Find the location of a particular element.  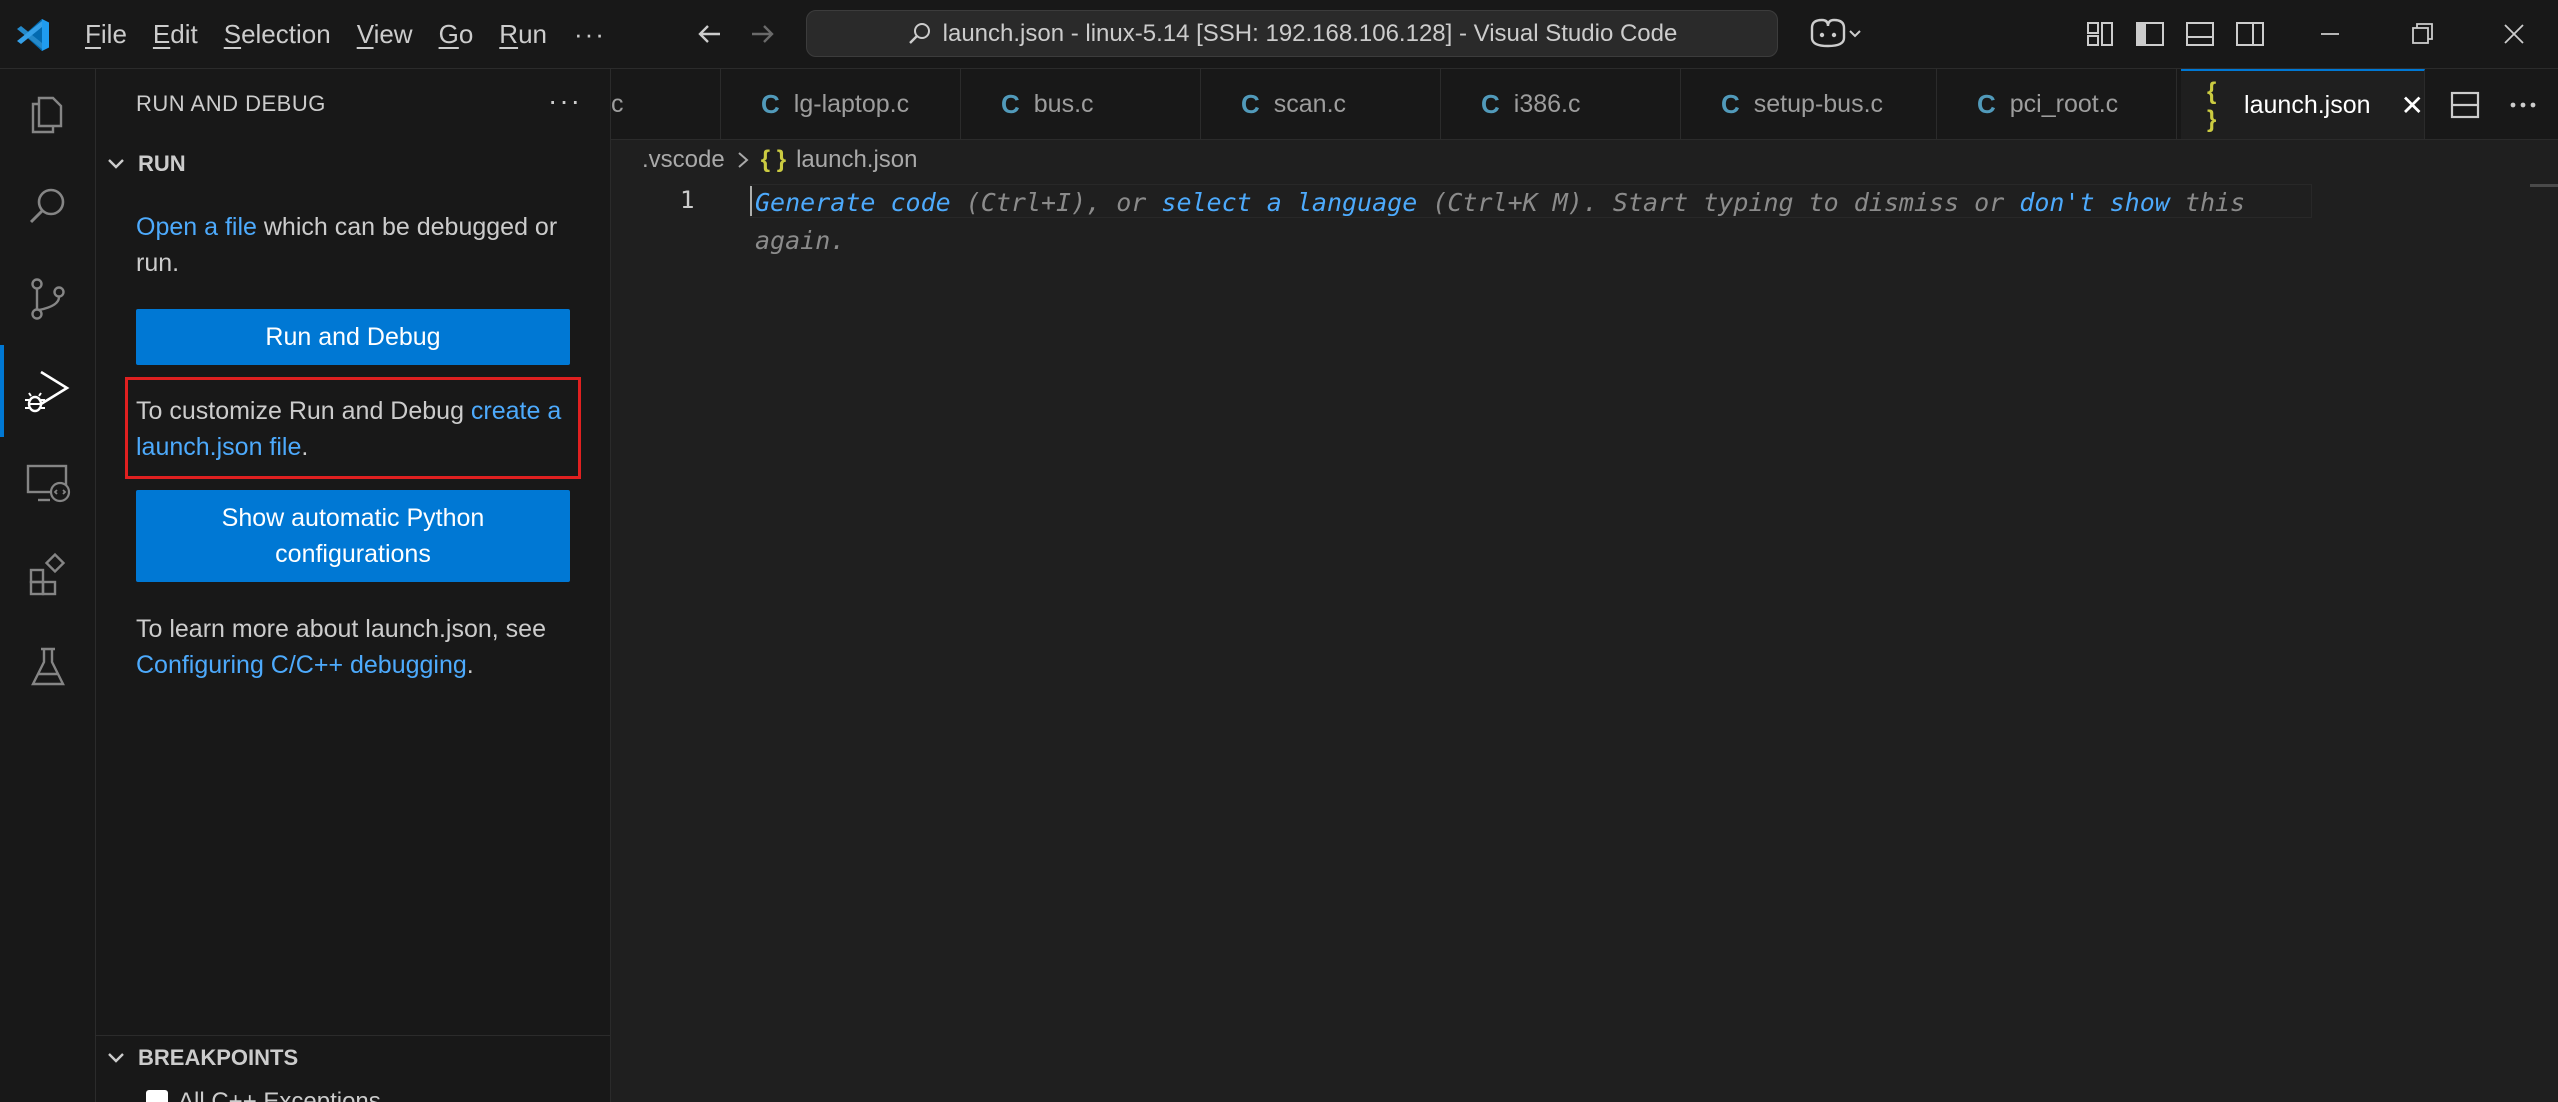

breadcrumb-file: launch.json is located at coordinates (856, 160).